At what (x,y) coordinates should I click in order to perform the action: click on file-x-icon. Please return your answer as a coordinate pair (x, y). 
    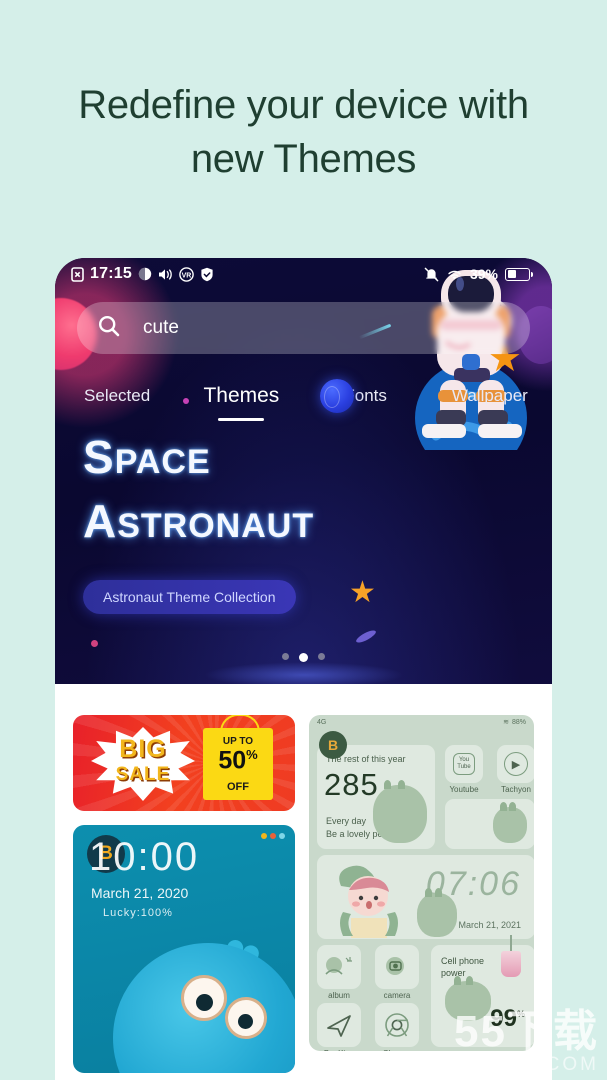
    Looking at the image, I should click on (77, 274).